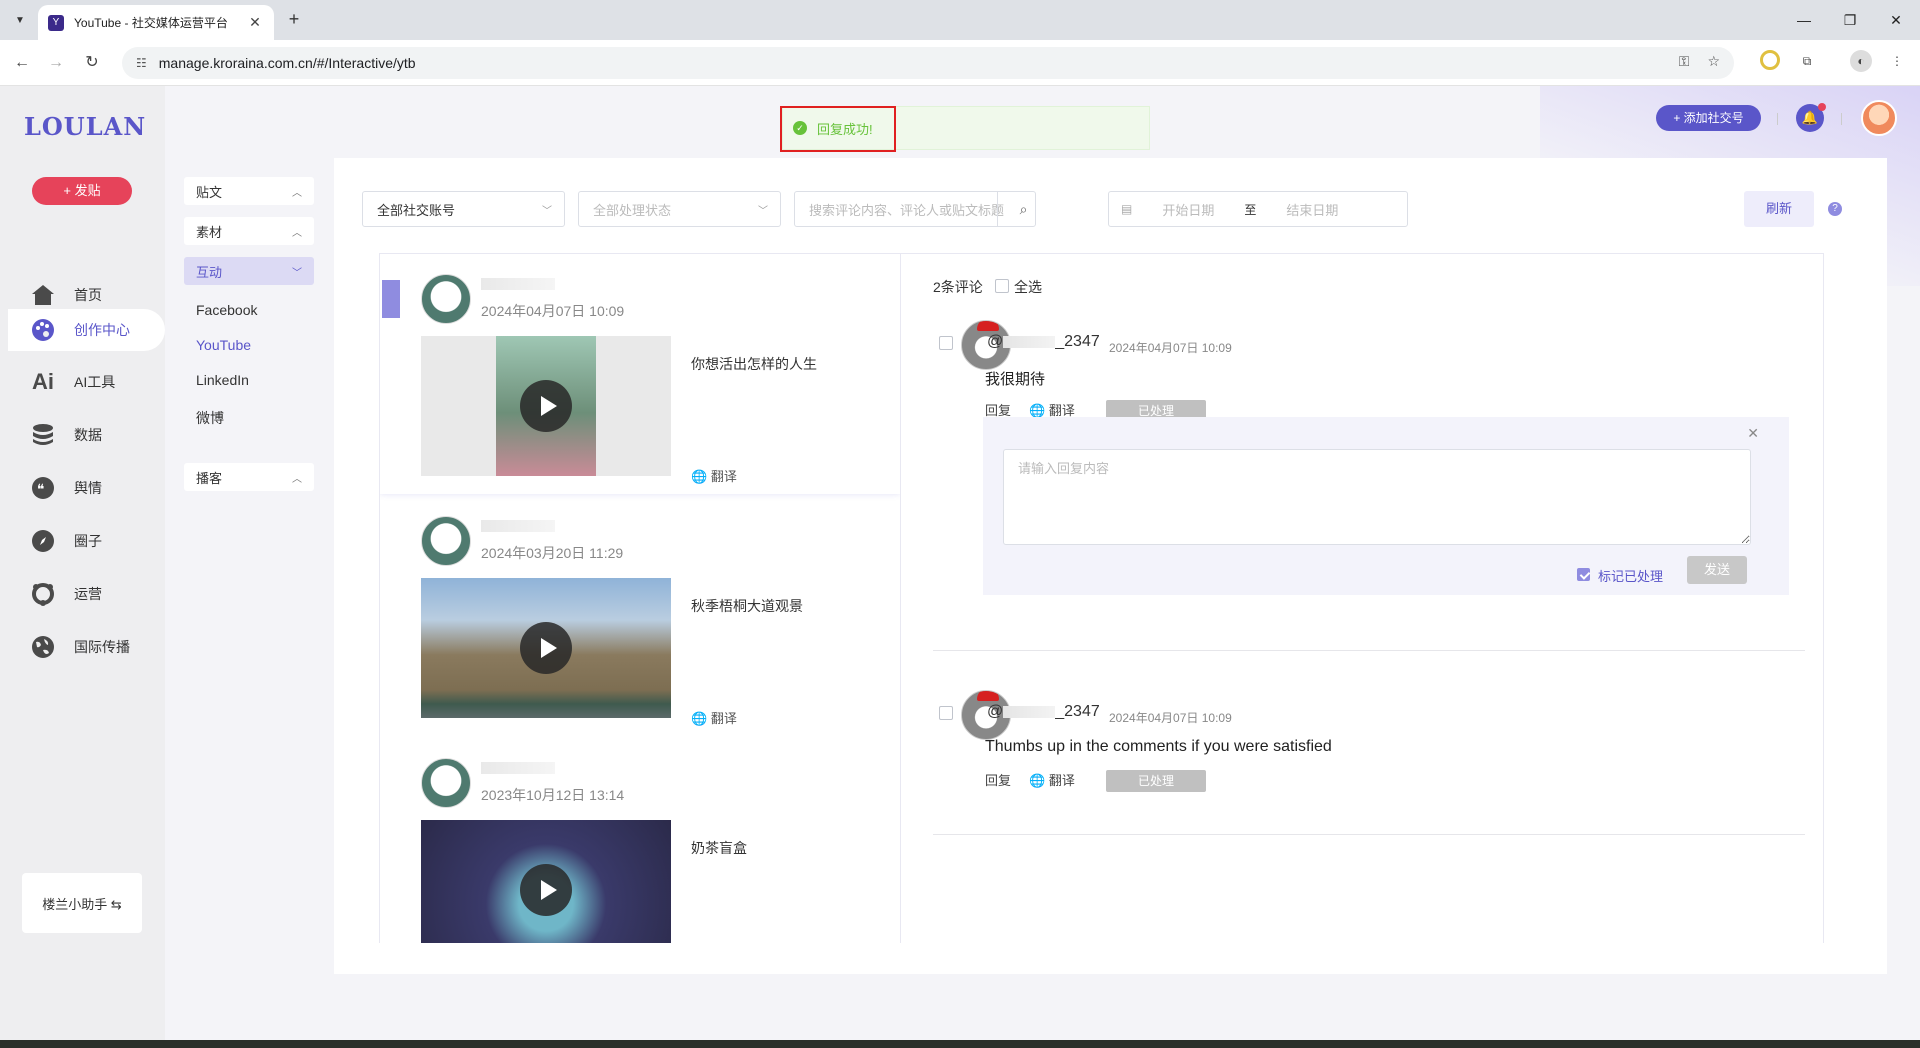  What do you see at coordinates (1258, 209) in the screenshot?
I see `date-range-picker: ▤ 开始日期 至 结束日期` at bounding box center [1258, 209].